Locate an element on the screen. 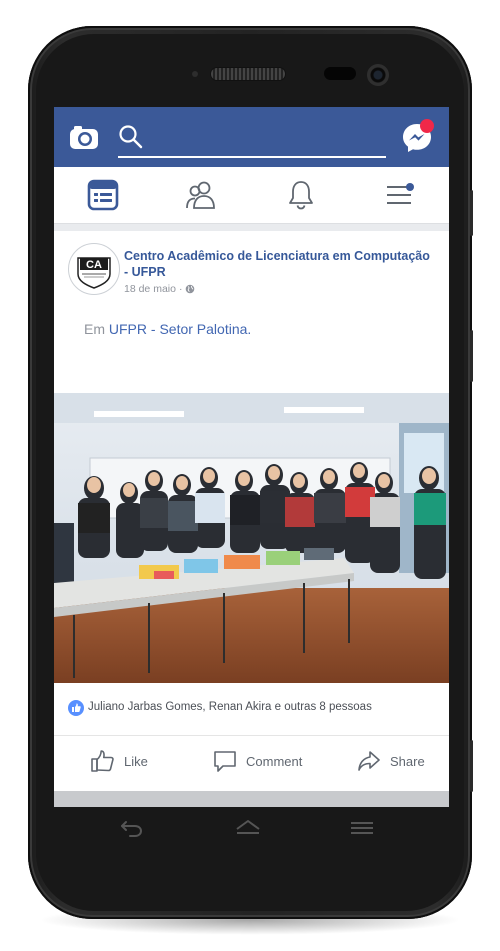 The image size is (500, 951). comment-label: Comment is located at coordinates (274, 761).